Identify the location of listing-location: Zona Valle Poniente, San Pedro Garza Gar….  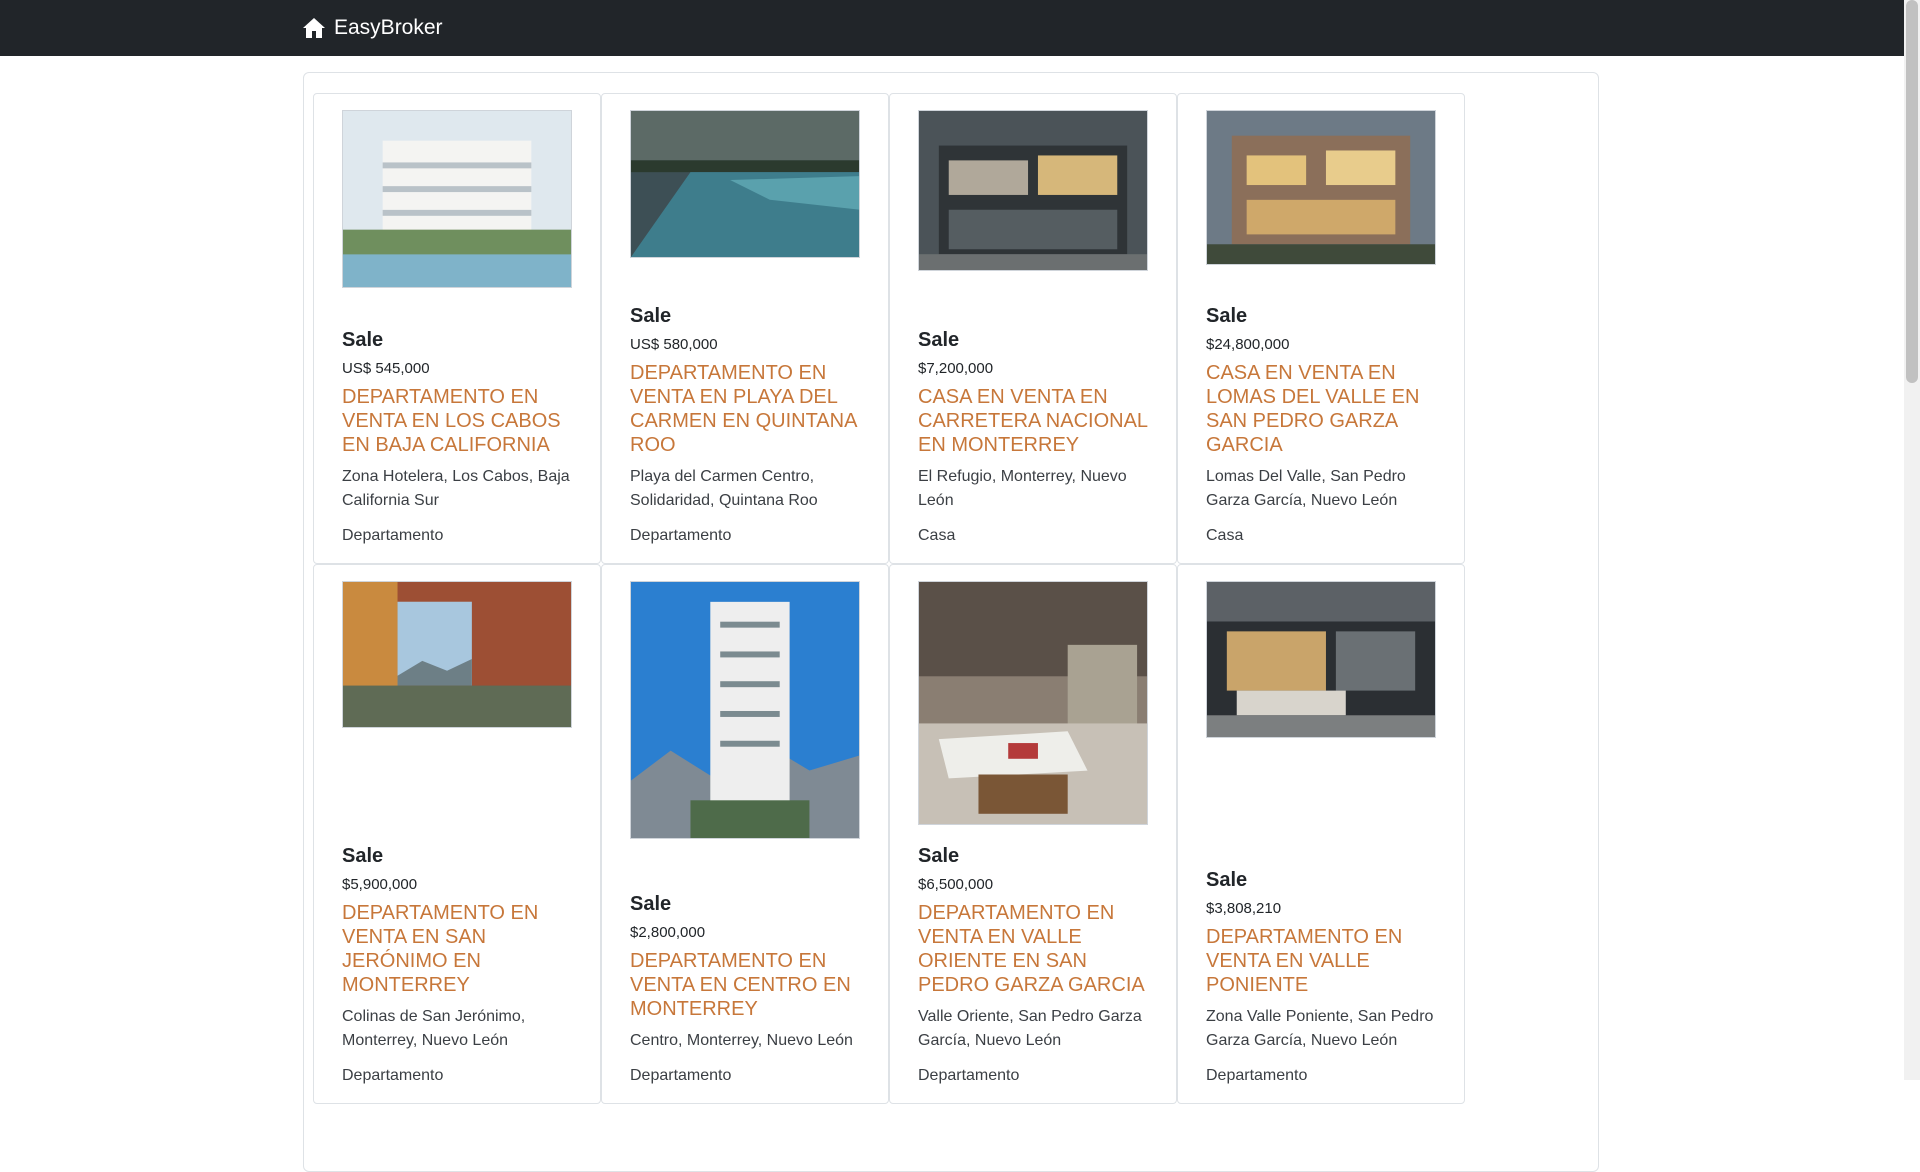
(1320, 1028).